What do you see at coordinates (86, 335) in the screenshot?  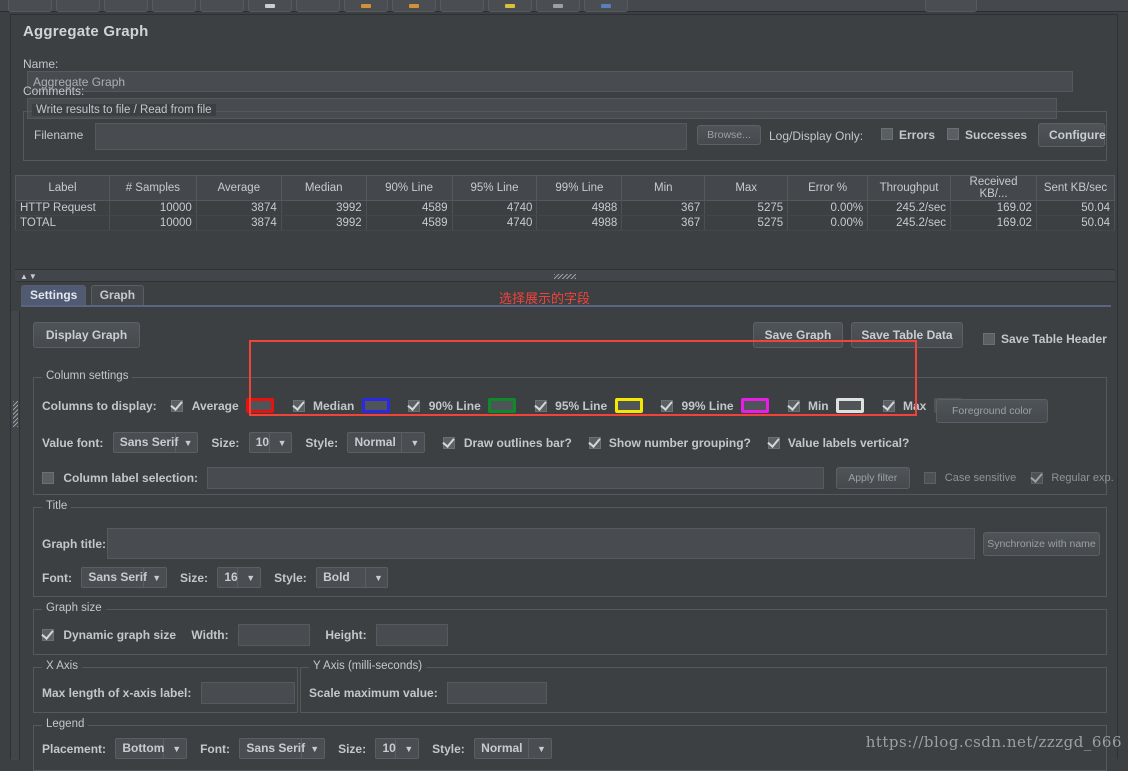 I see `display-graph-button: Display Graph` at bounding box center [86, 335].